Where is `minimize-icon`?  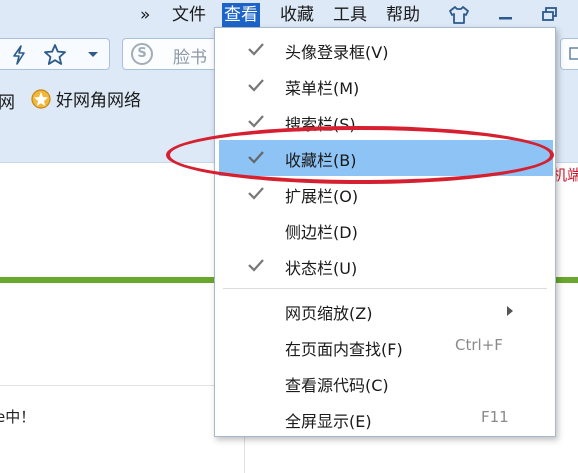
minimize-icon is located at coordinates (506, 15).